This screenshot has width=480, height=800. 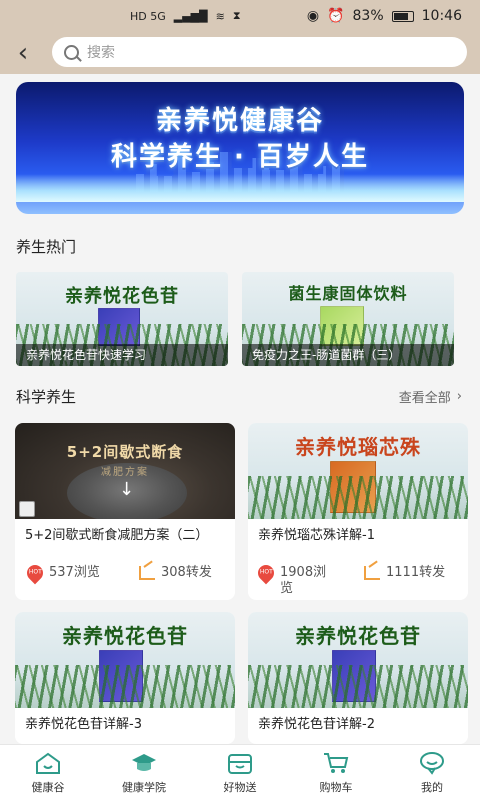 What do you see at coordinates (424, 398) in the screenshot?
I see `view-all-label: 查看全部` at bounding box center [424, 398].